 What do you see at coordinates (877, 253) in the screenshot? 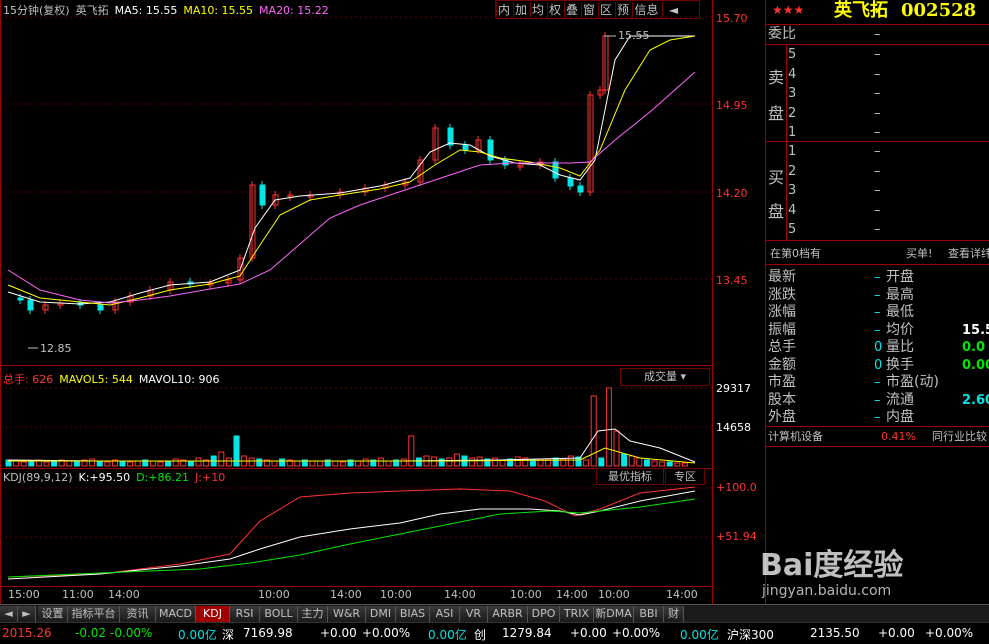
I see `queue-row: 在第0档有 买单! 查看详纬` at bounding box center [877, 253].